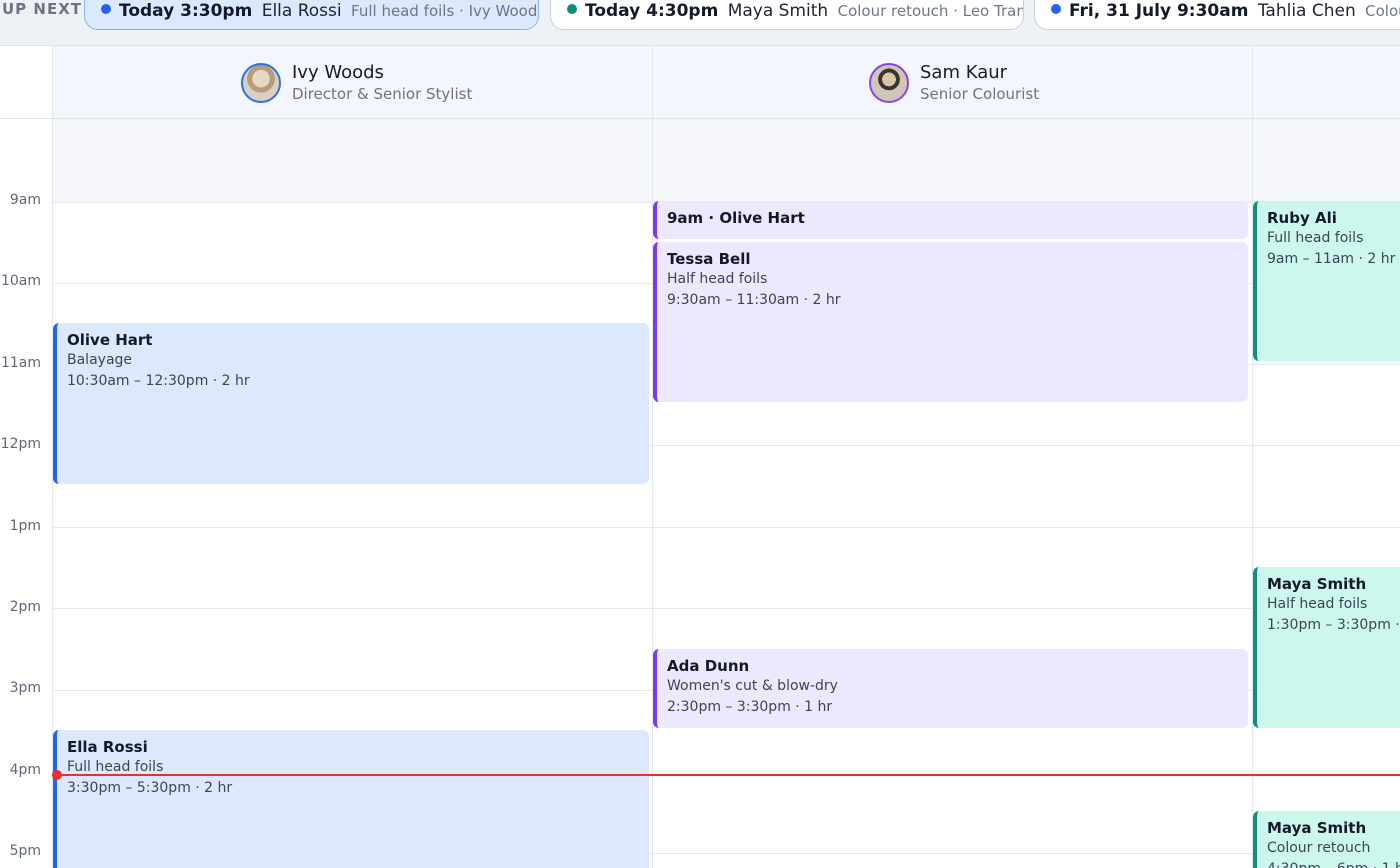 This screenshot has height=868, width=1400. Describe the element at coordinates (1319, 848) in the screenshot. I see `appointment-service: Colour retouch` at that location.